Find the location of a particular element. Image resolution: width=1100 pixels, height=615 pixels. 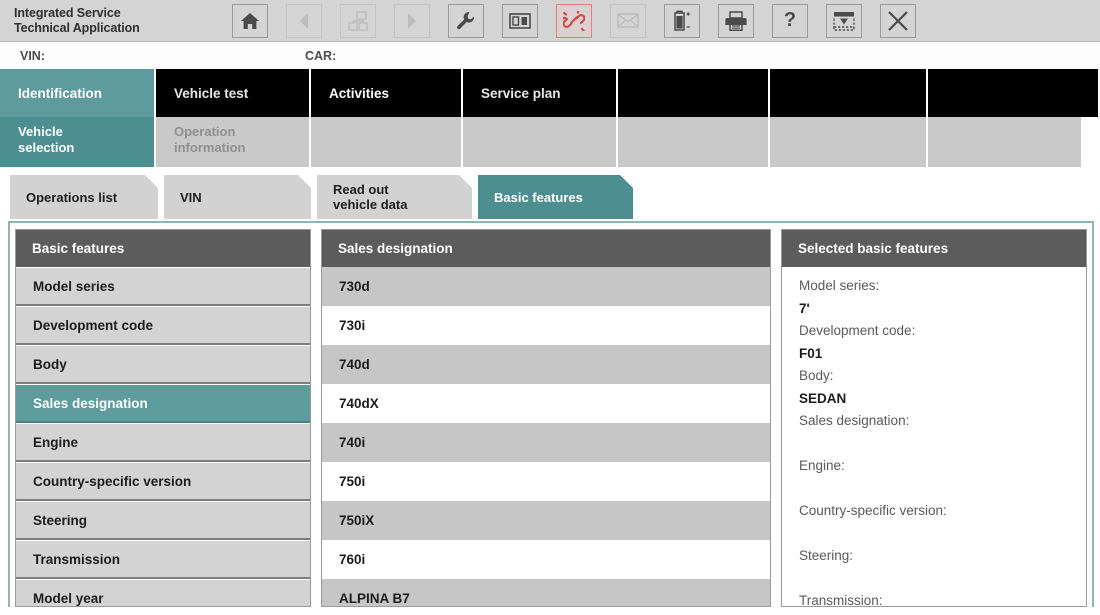

main-nav-label: Activities is located at coordinates (359, 93).